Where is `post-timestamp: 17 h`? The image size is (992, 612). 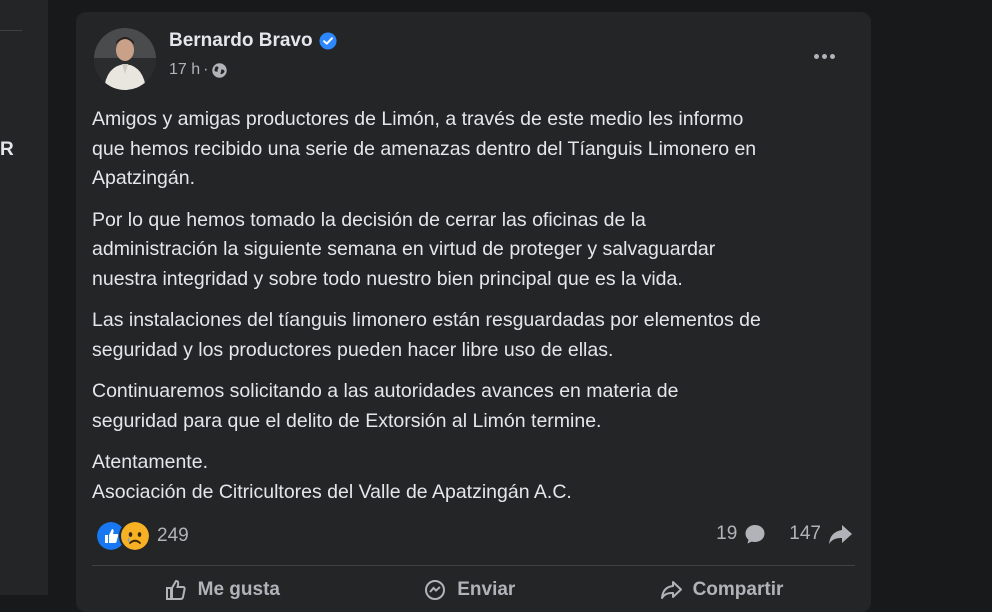
post-timestamp: 17 h is located at coordinates (184, 70).